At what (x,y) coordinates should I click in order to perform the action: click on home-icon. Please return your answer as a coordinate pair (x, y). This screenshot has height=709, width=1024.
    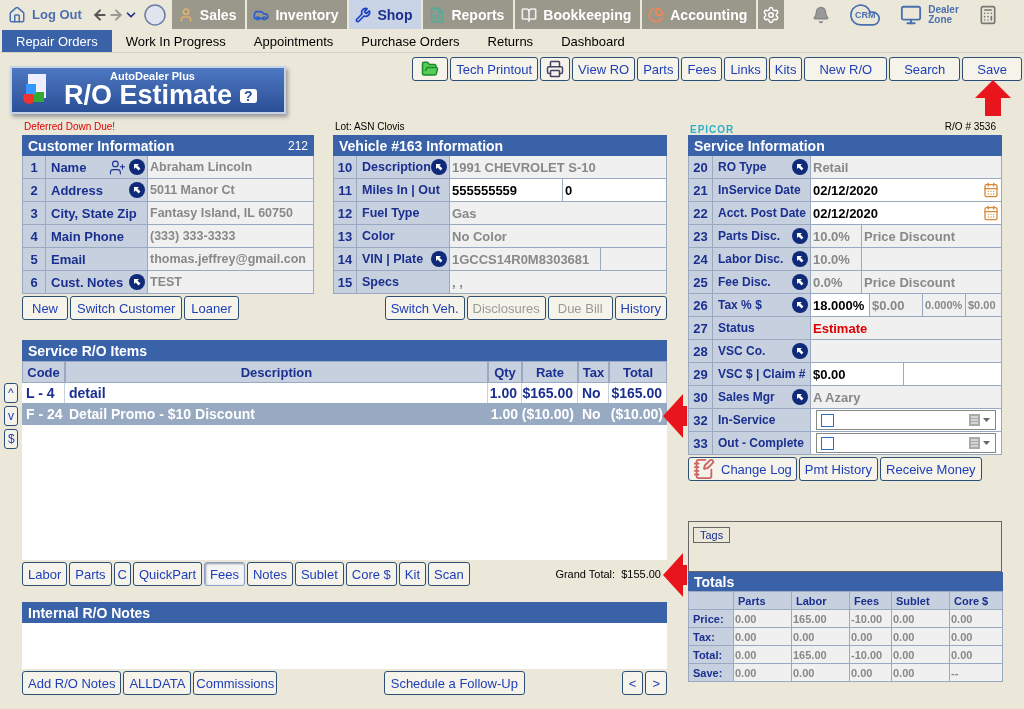
    Looking at the image, I should click on (17, 14).